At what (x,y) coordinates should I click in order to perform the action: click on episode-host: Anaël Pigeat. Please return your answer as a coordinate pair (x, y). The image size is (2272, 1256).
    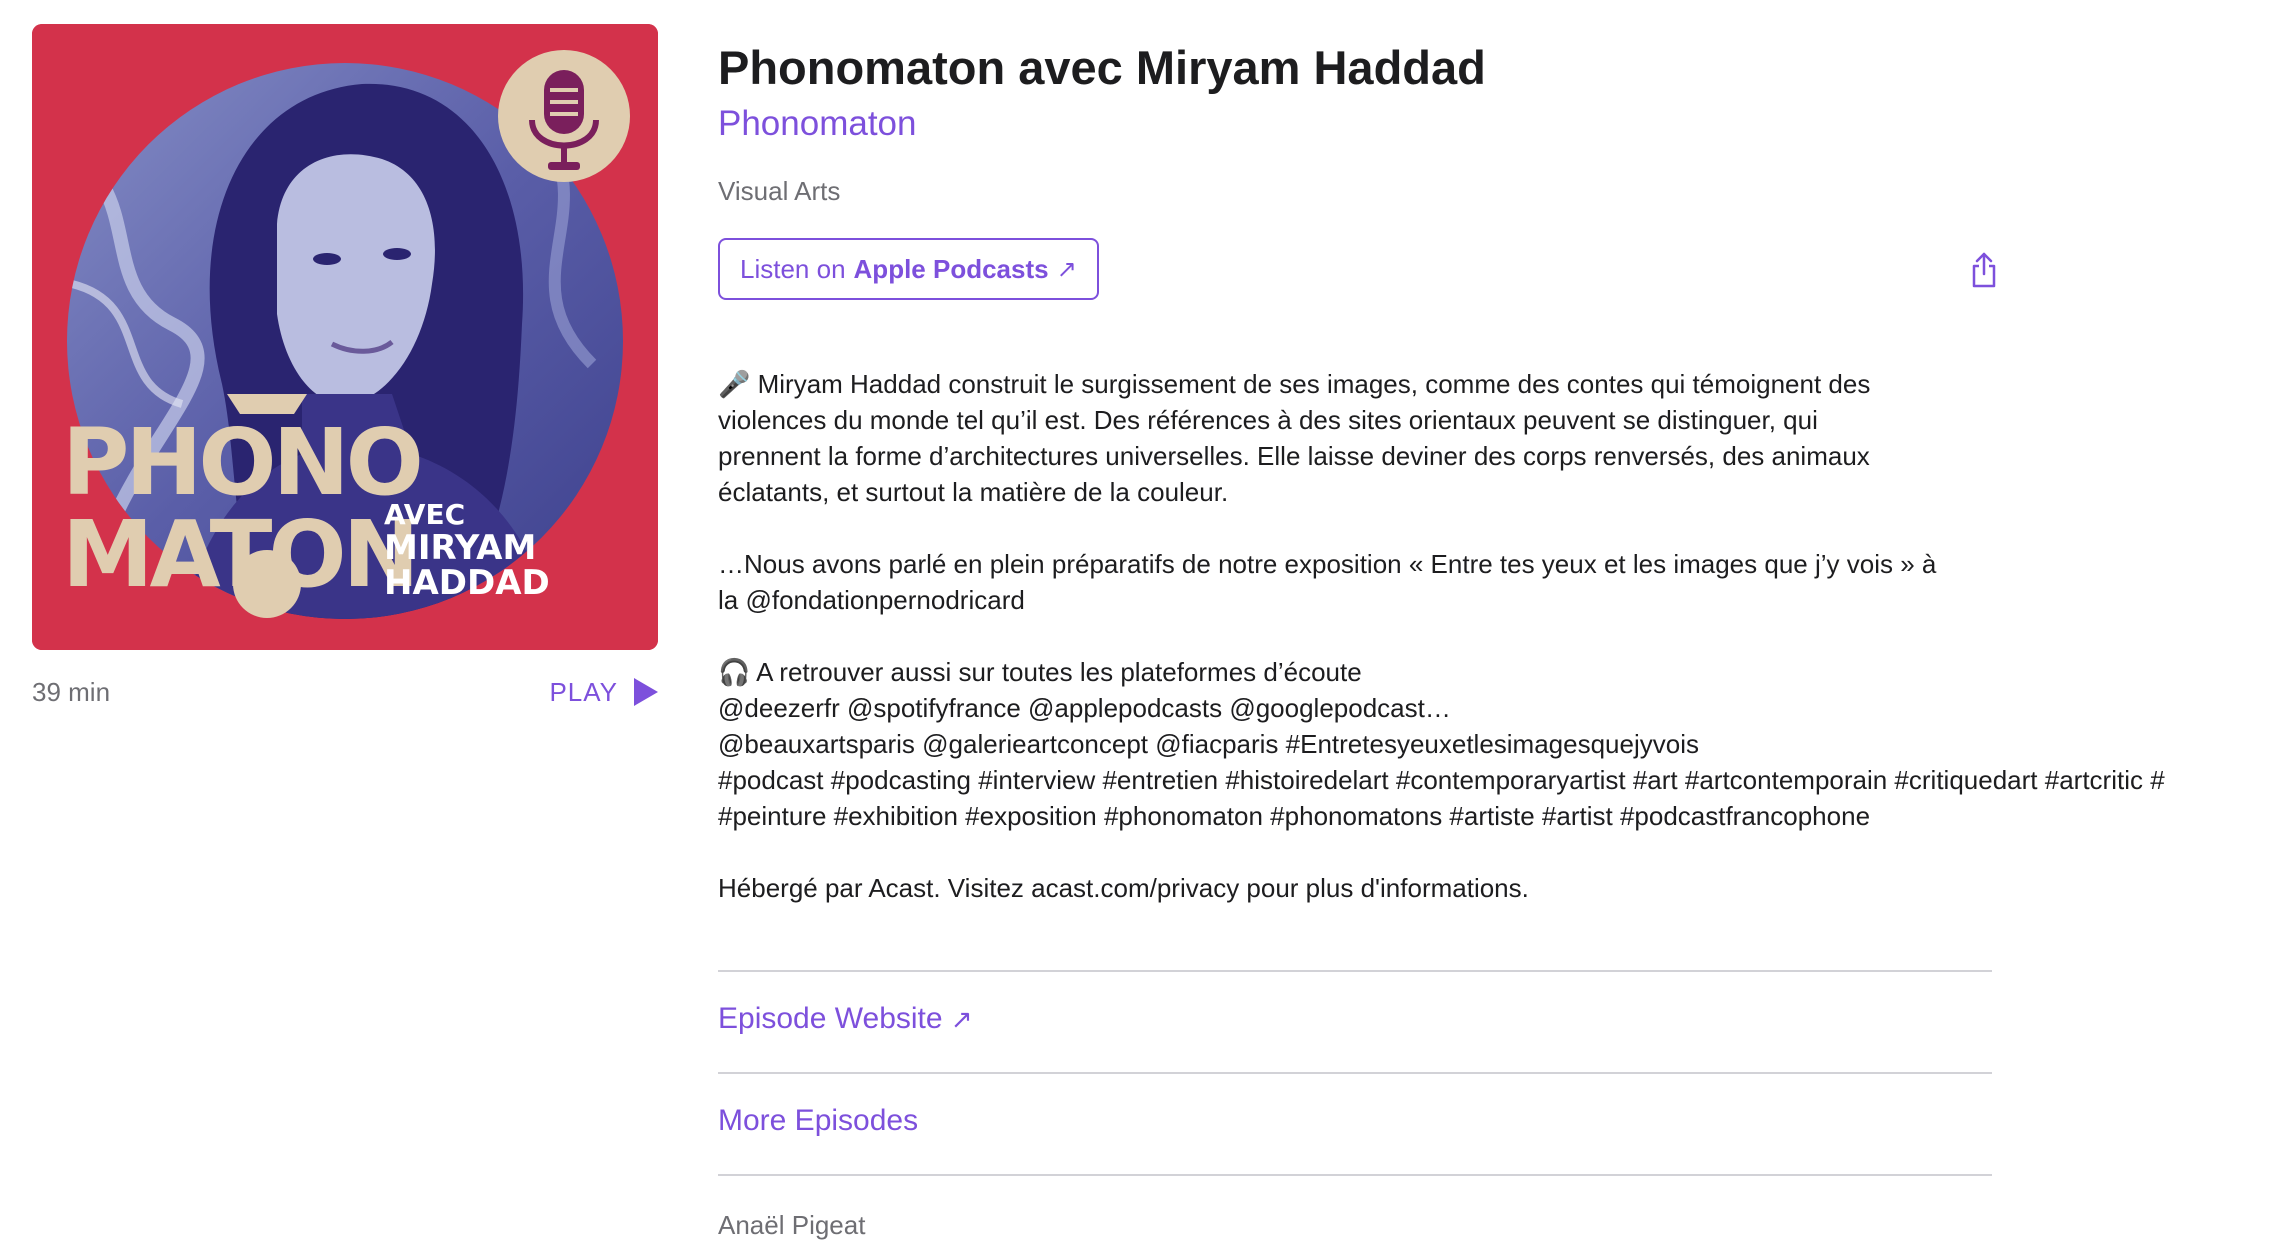
    Looking at the image, I should click on (792, 1225).